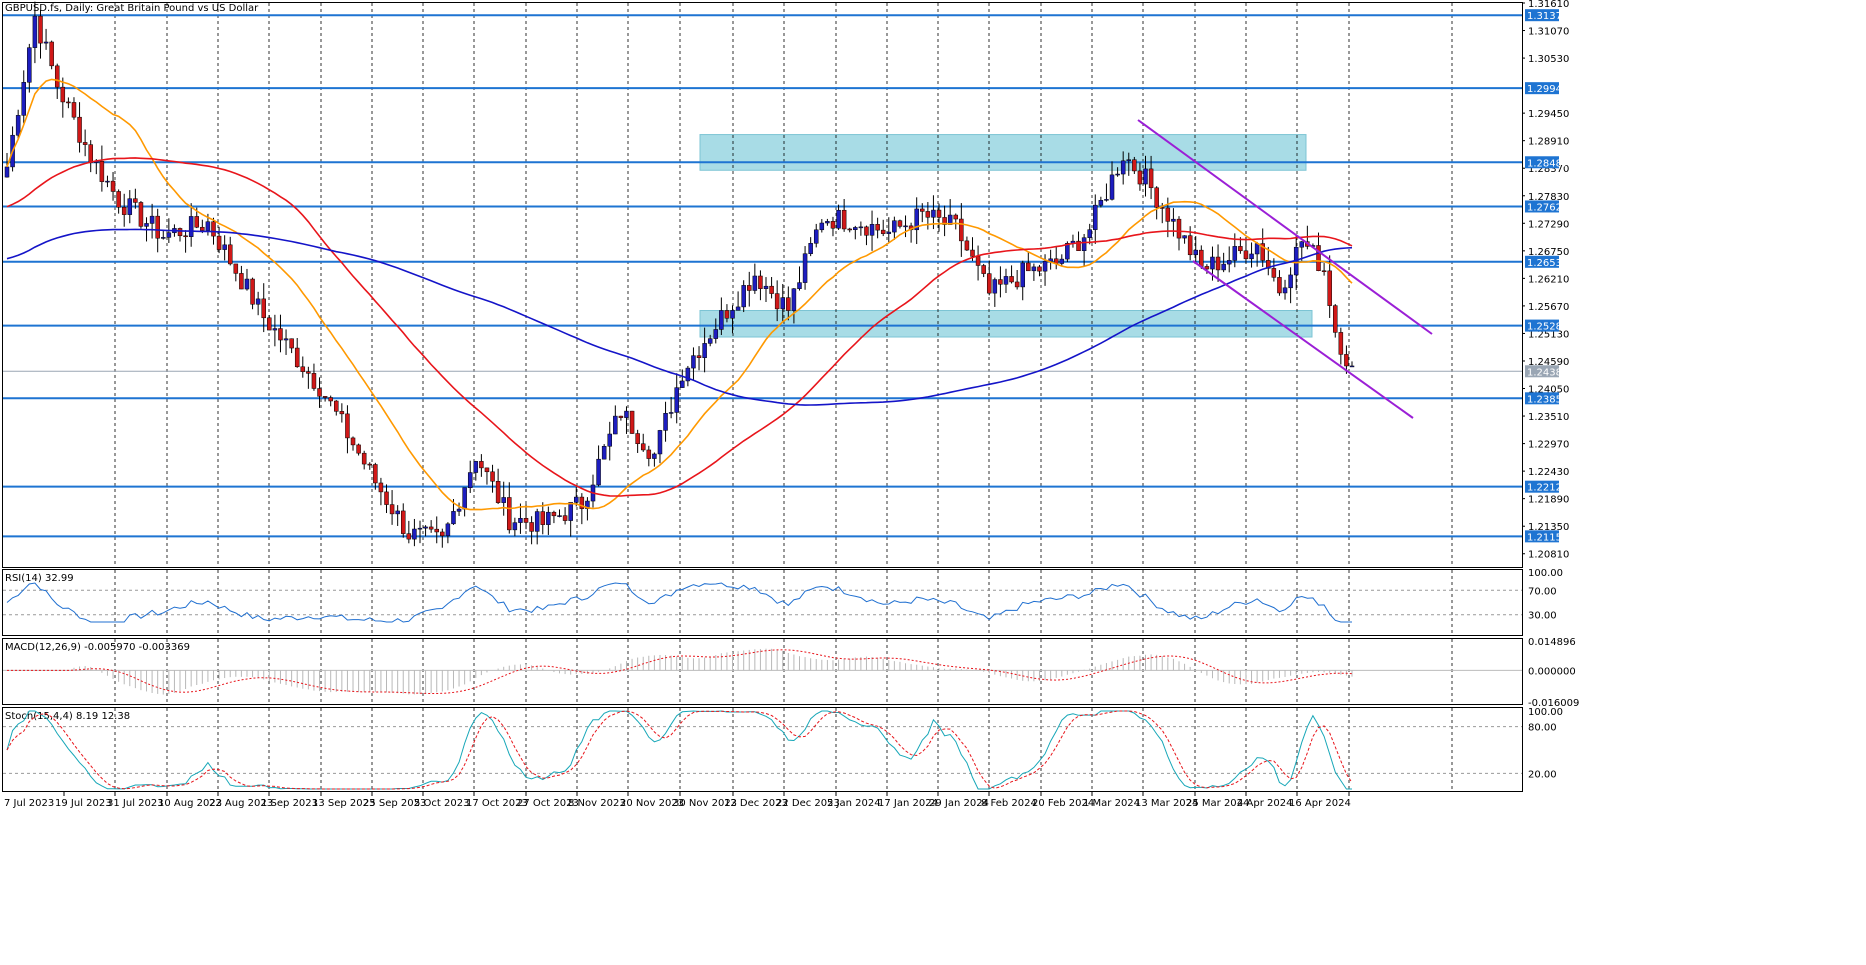  Describe the element at coordinates (1547, 89) in the screenshot. I see `price-level-tag-text: 1.29940` at that location.